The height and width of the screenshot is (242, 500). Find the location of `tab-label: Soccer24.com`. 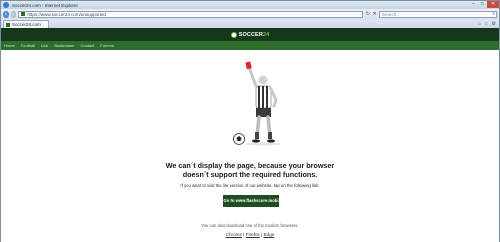

tab-label: Soccer24.com is located at coordinates (26, 24).